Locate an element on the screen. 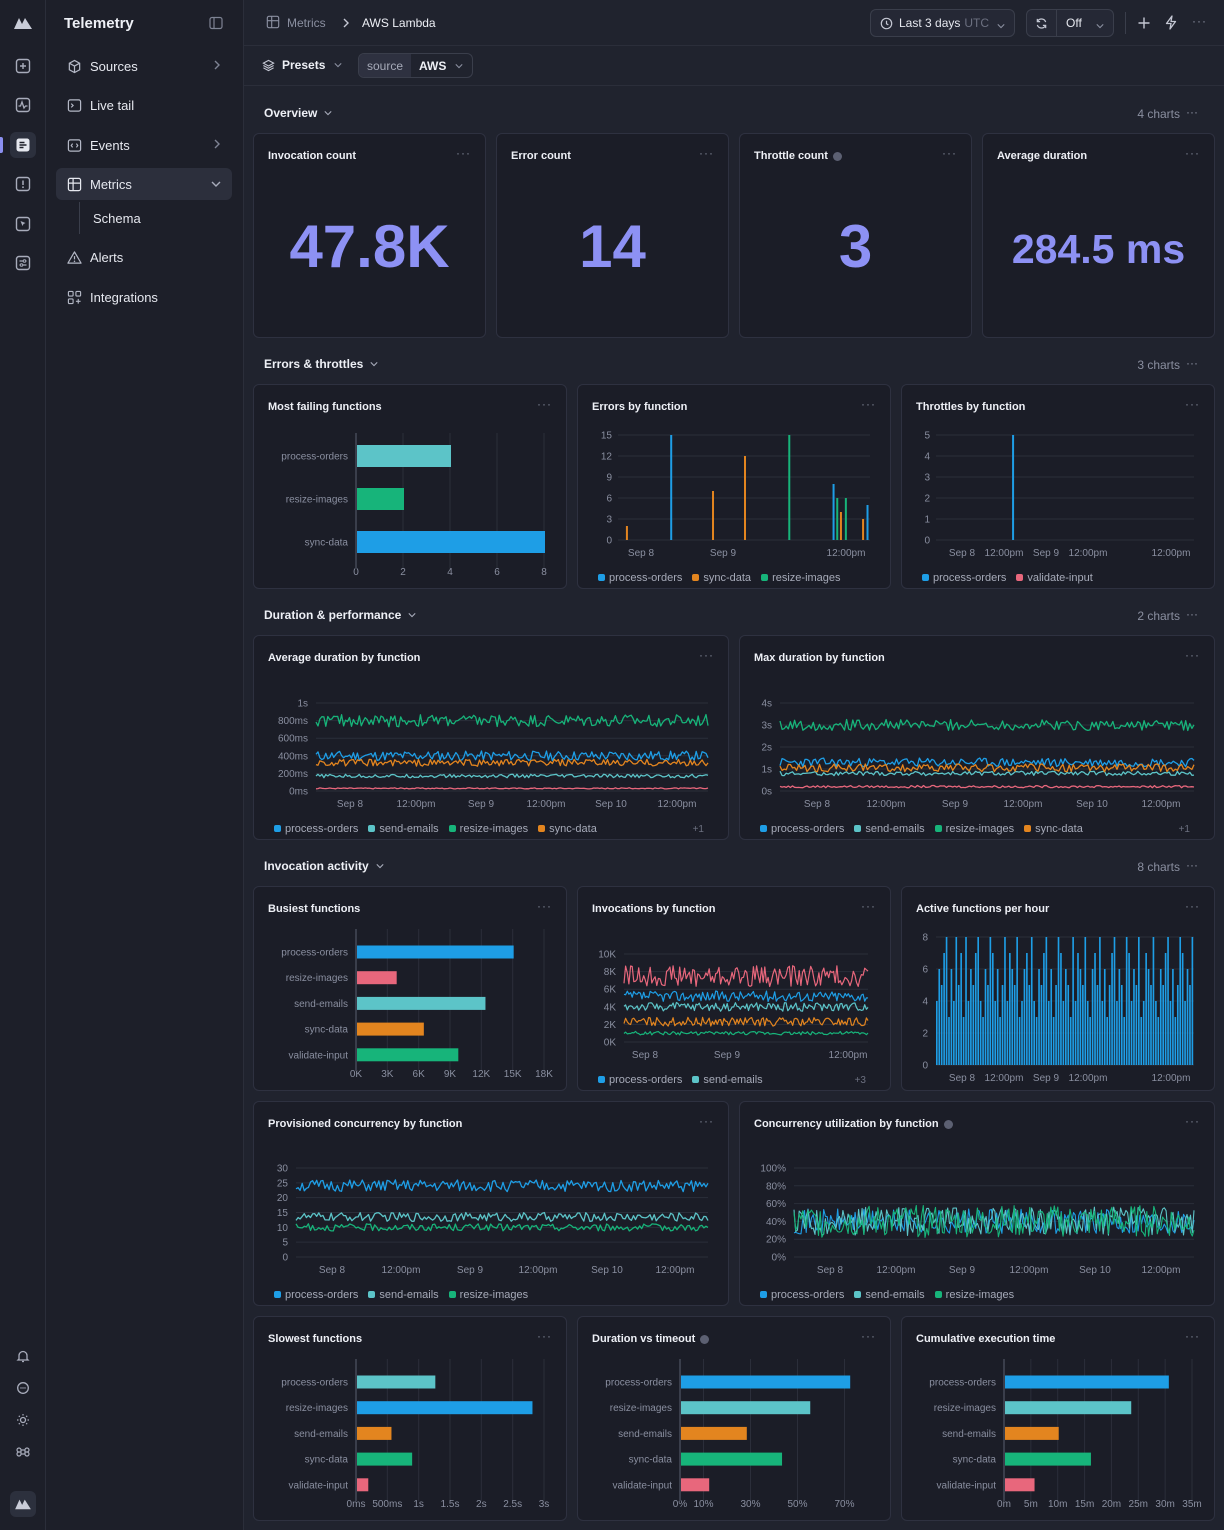 This screenshot has height=1530, width=1224. legend-more: +3 is located at coordinates (860, 1080).